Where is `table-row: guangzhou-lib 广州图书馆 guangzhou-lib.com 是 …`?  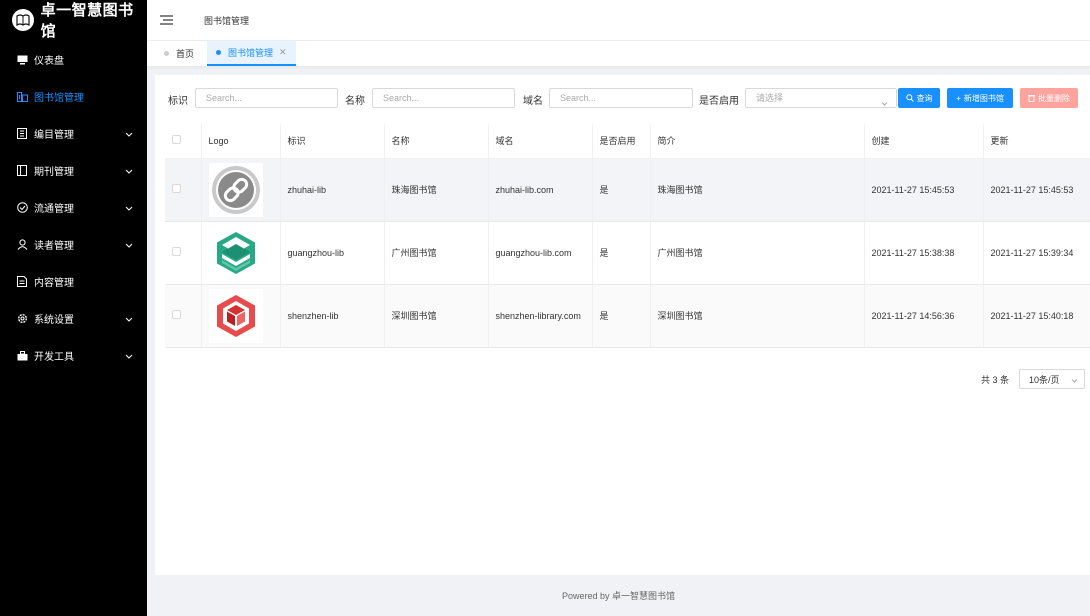
table-row: guangzhou-lib 广州图书馆 guangzhou-lib.com 是 … is located at coordinates (627, 253).